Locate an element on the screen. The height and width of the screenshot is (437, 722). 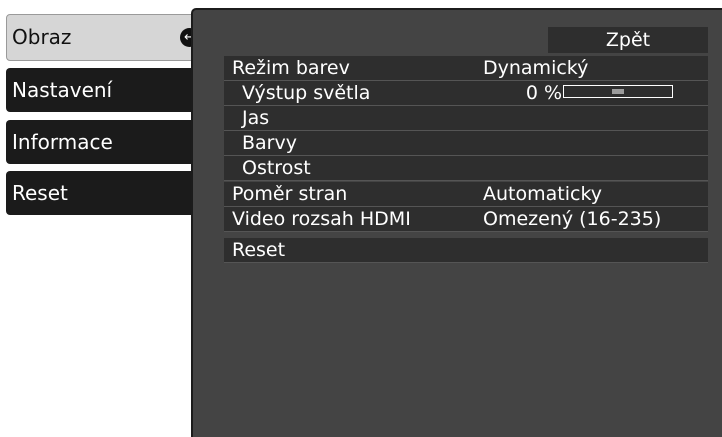
slider-thumb is located at coordinates (618, 91).